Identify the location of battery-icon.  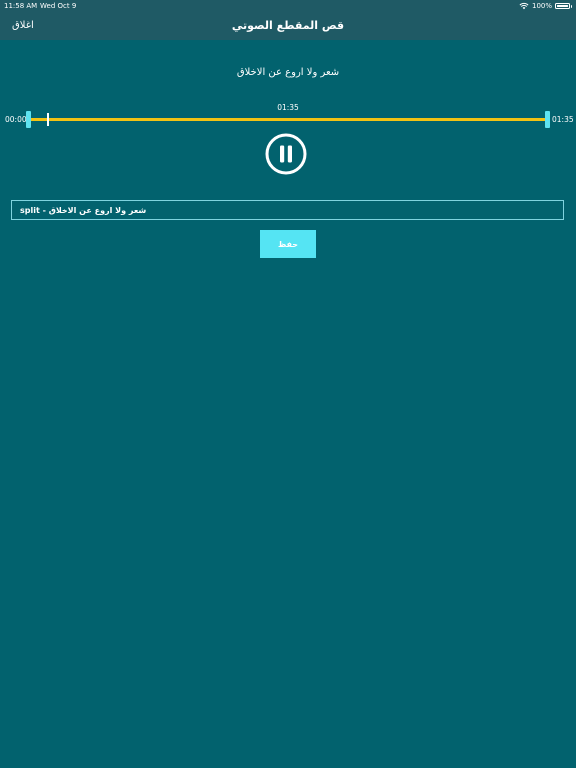
(563, 6).